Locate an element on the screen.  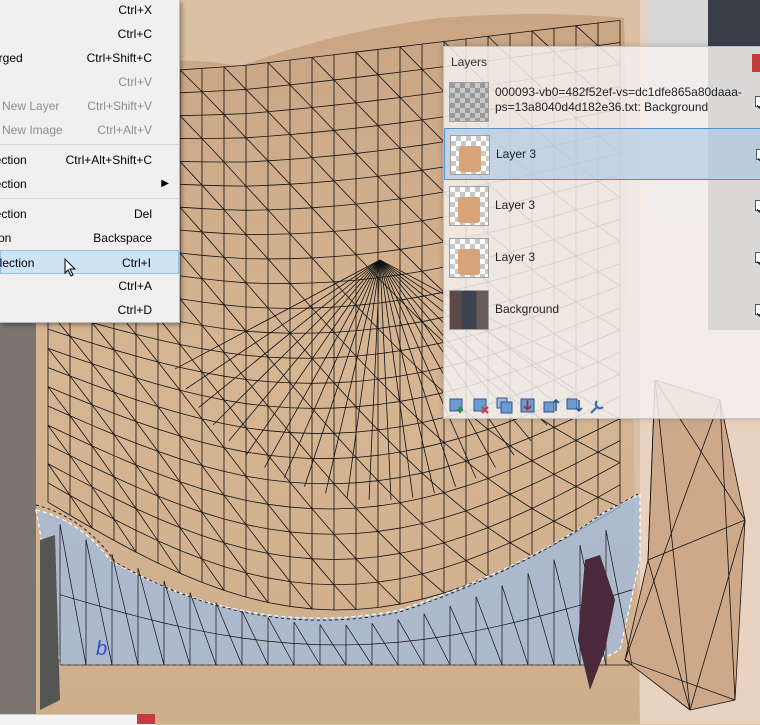
menu-item-shortcut: Ctrl+Shift+C is located at coordinates (119, 58).